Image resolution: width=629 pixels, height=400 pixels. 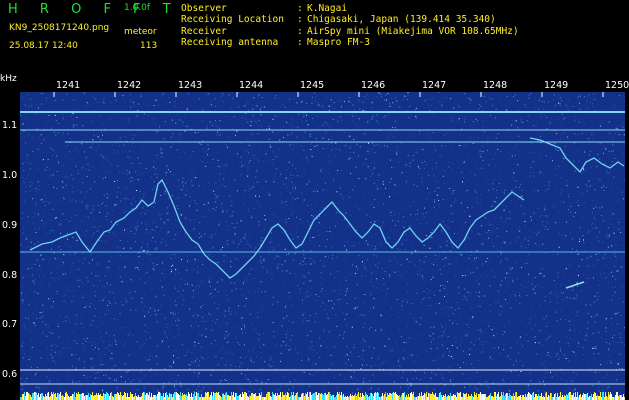 I want to click on x-tick-label: 1249, so click(x=556, y=85).